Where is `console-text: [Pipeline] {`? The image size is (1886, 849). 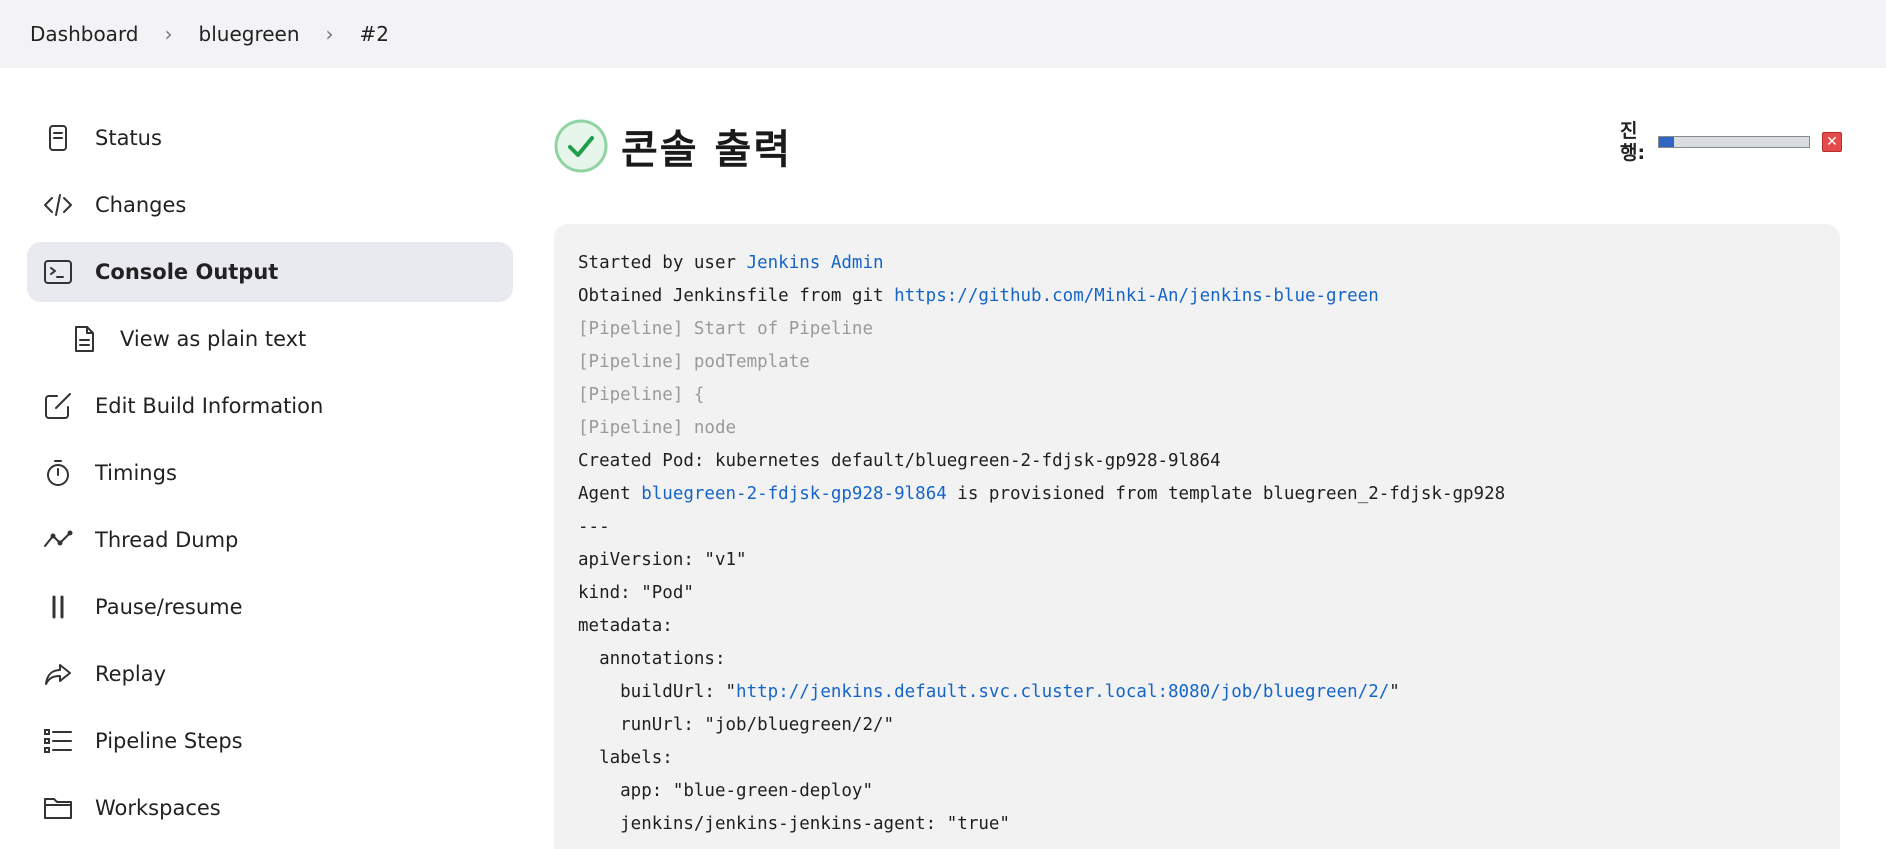
console-text: [Pipeline] { is located at coordinates (641, 395).